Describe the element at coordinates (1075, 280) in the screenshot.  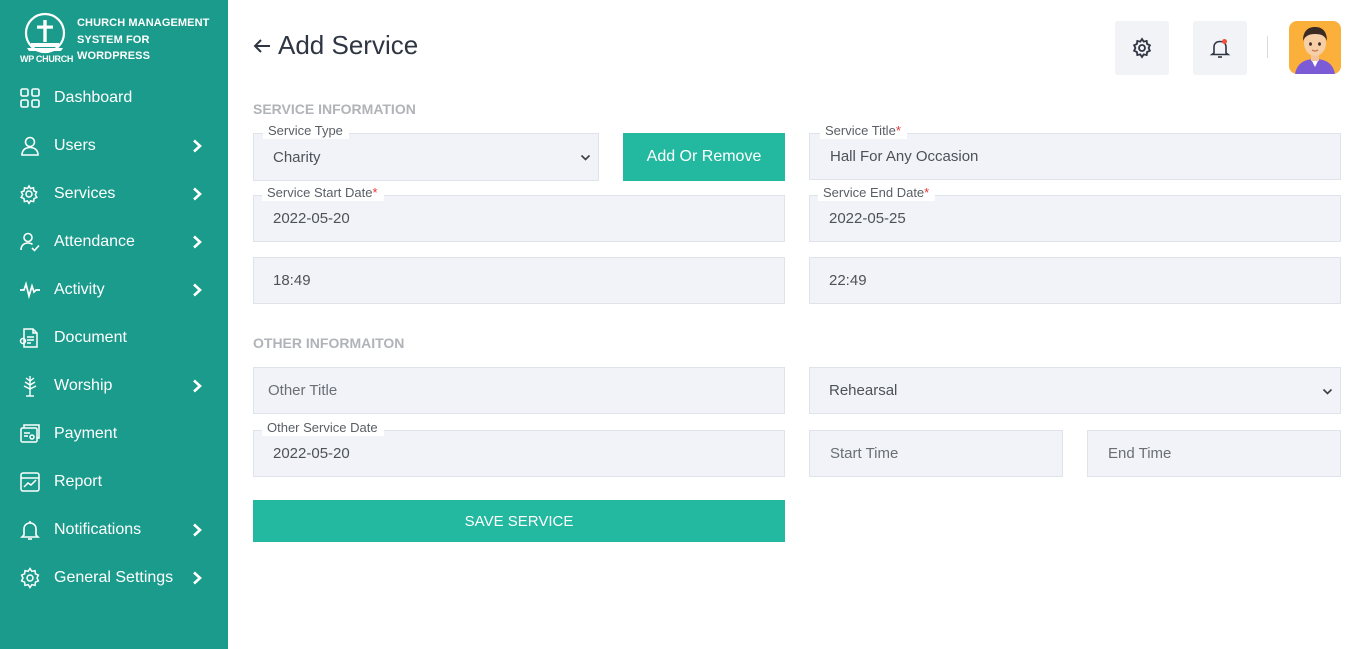
I see `service-end-time-field: 22:49` at that location.